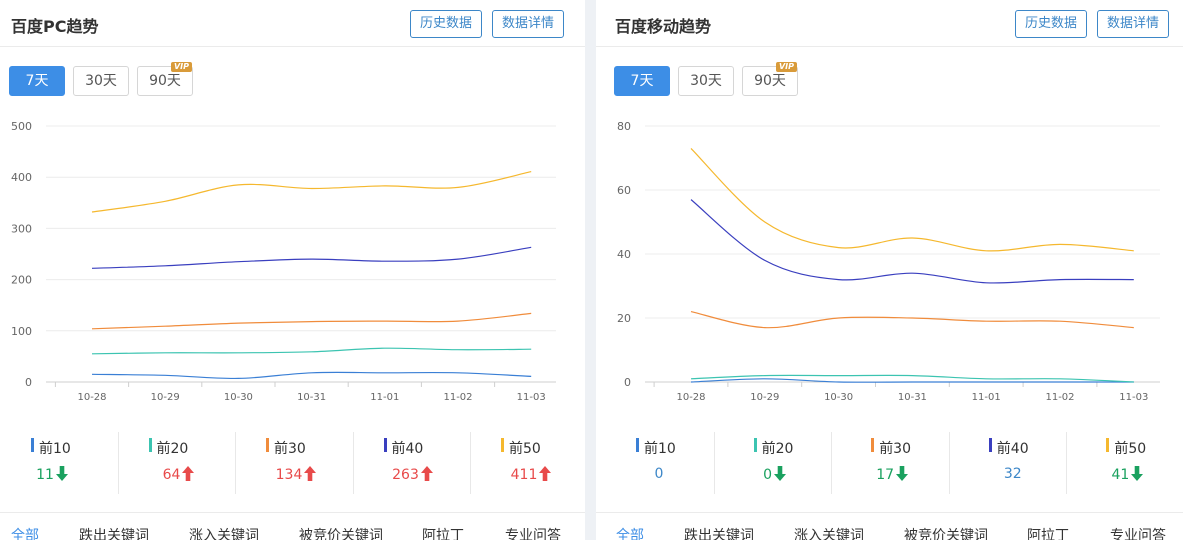 Image resolution: width=1183 pixels, height=540 pixels. Describe the element at coordinates (176, 463) in the screenshot. I see `rank-stat: 前20 64` at that location.